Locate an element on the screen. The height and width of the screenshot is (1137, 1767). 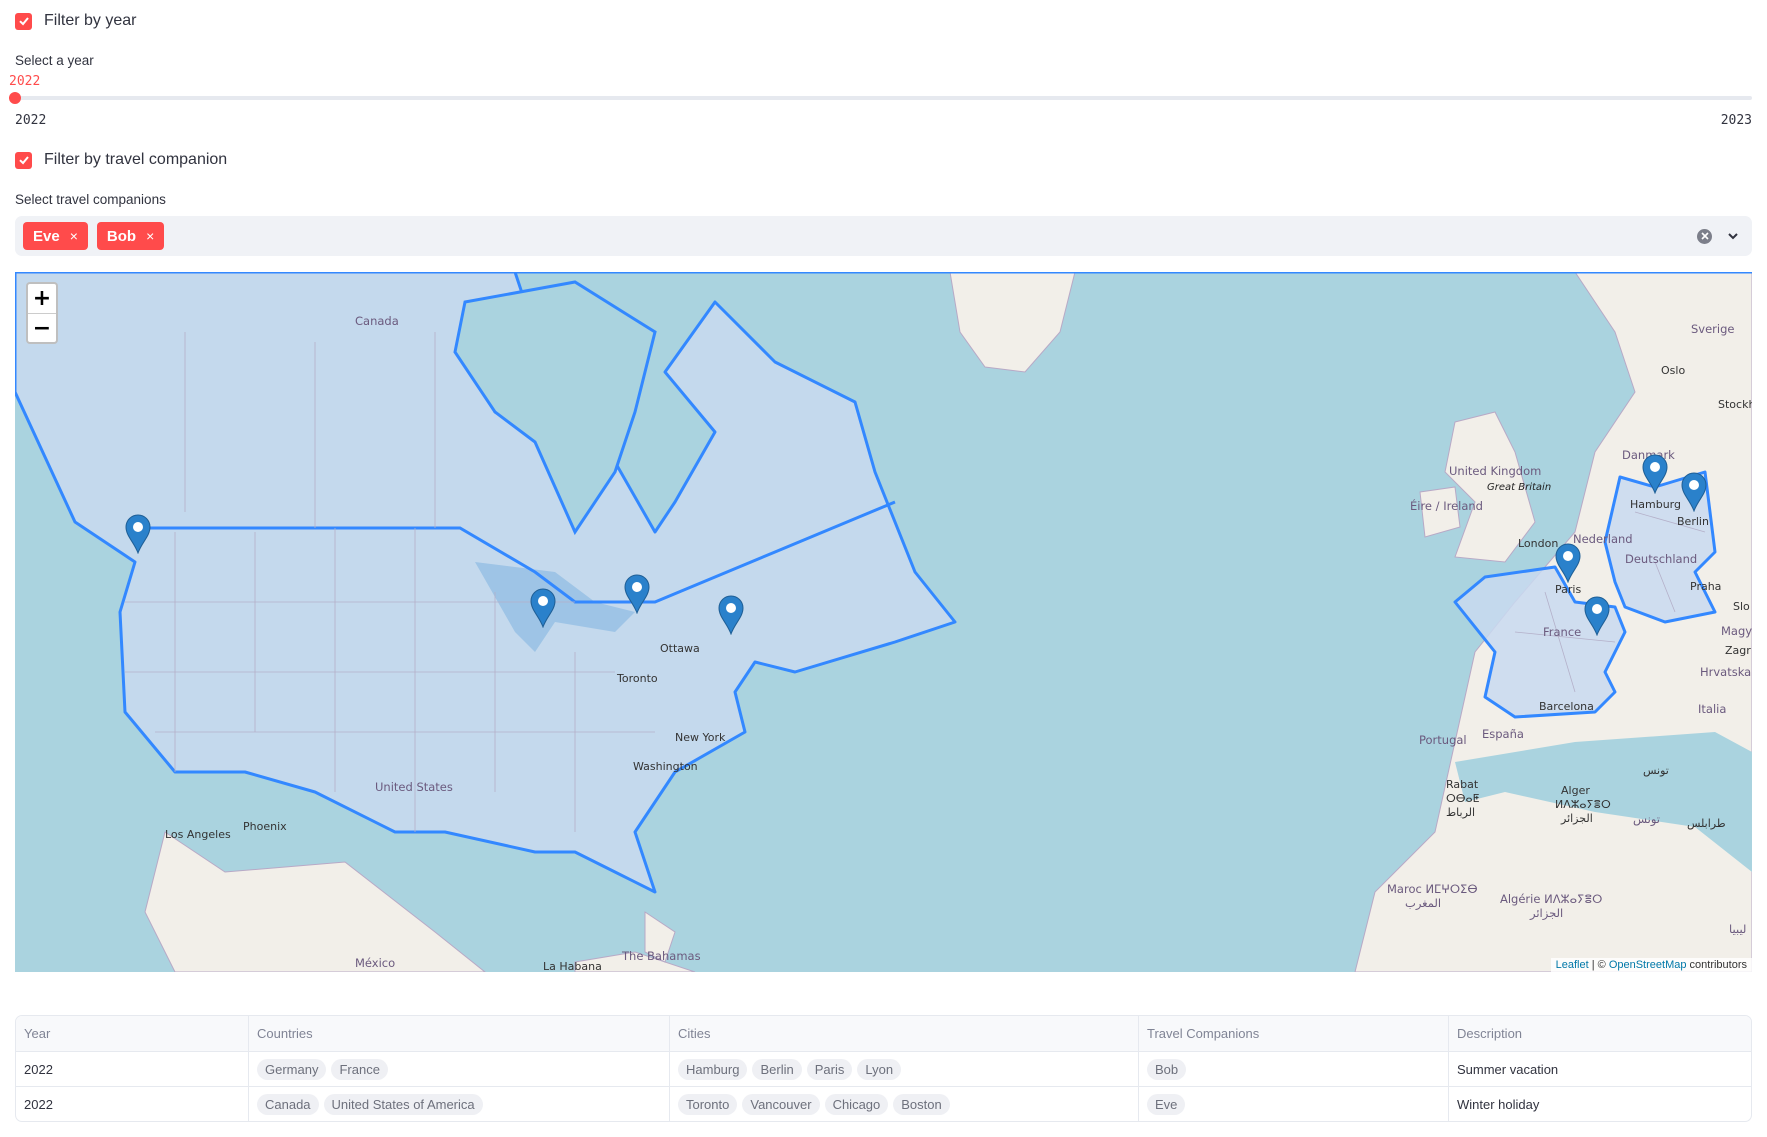
cell-description: Winter holiday is located at coordinates (1599, 1104).